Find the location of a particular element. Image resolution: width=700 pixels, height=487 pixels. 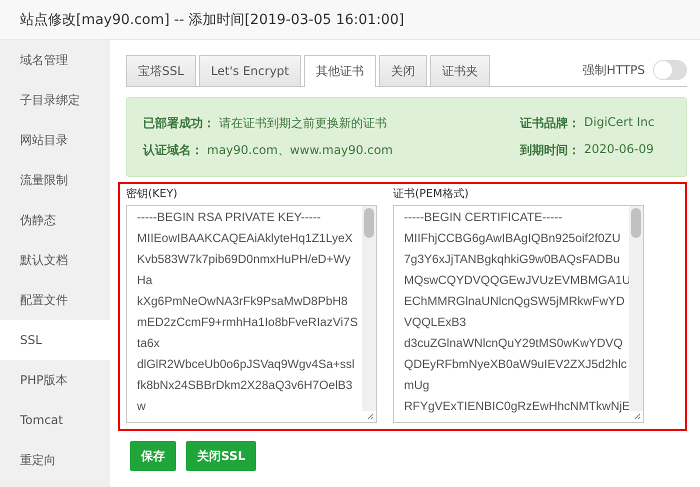

sidebar-item: 默认文档 is located at coordinates (55, 260).